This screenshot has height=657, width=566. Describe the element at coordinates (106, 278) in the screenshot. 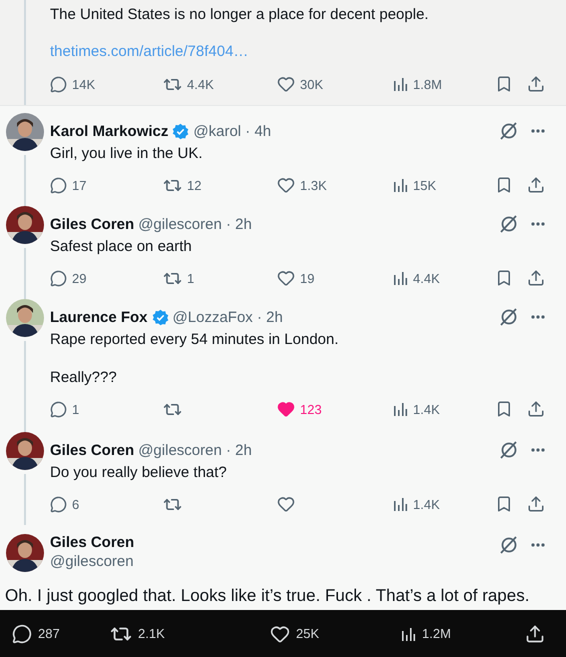

I see `reply-button: 29` at that location.